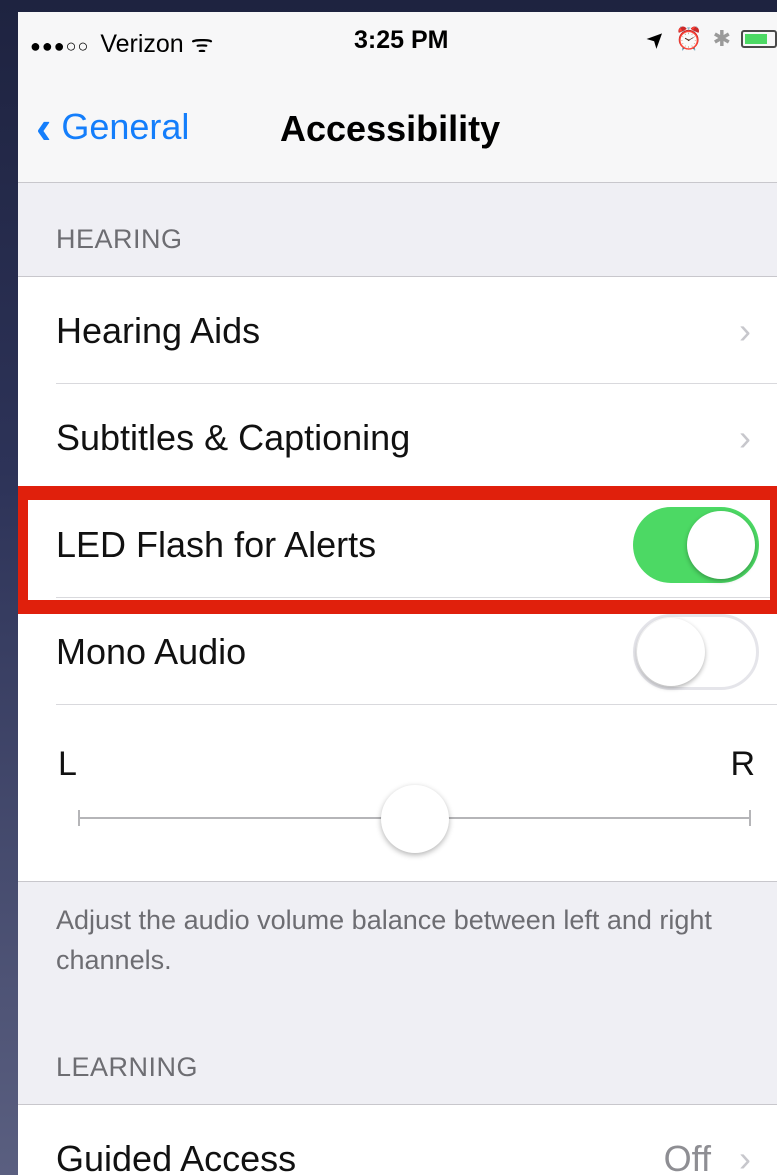  What do you see at coordinates (397, 651) in the screenshot?
I see `row-mono-audio: Mono Audio` at bounding box center [397, 651].